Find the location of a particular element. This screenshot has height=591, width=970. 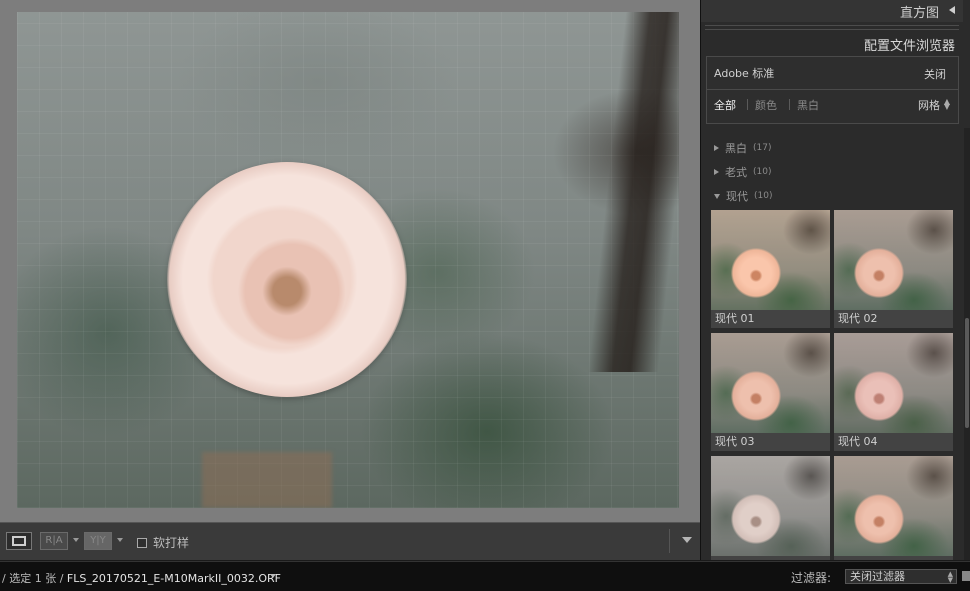

develop-toolbar: R|A Y|Y 软打样 is located at coordinates (350, 541).